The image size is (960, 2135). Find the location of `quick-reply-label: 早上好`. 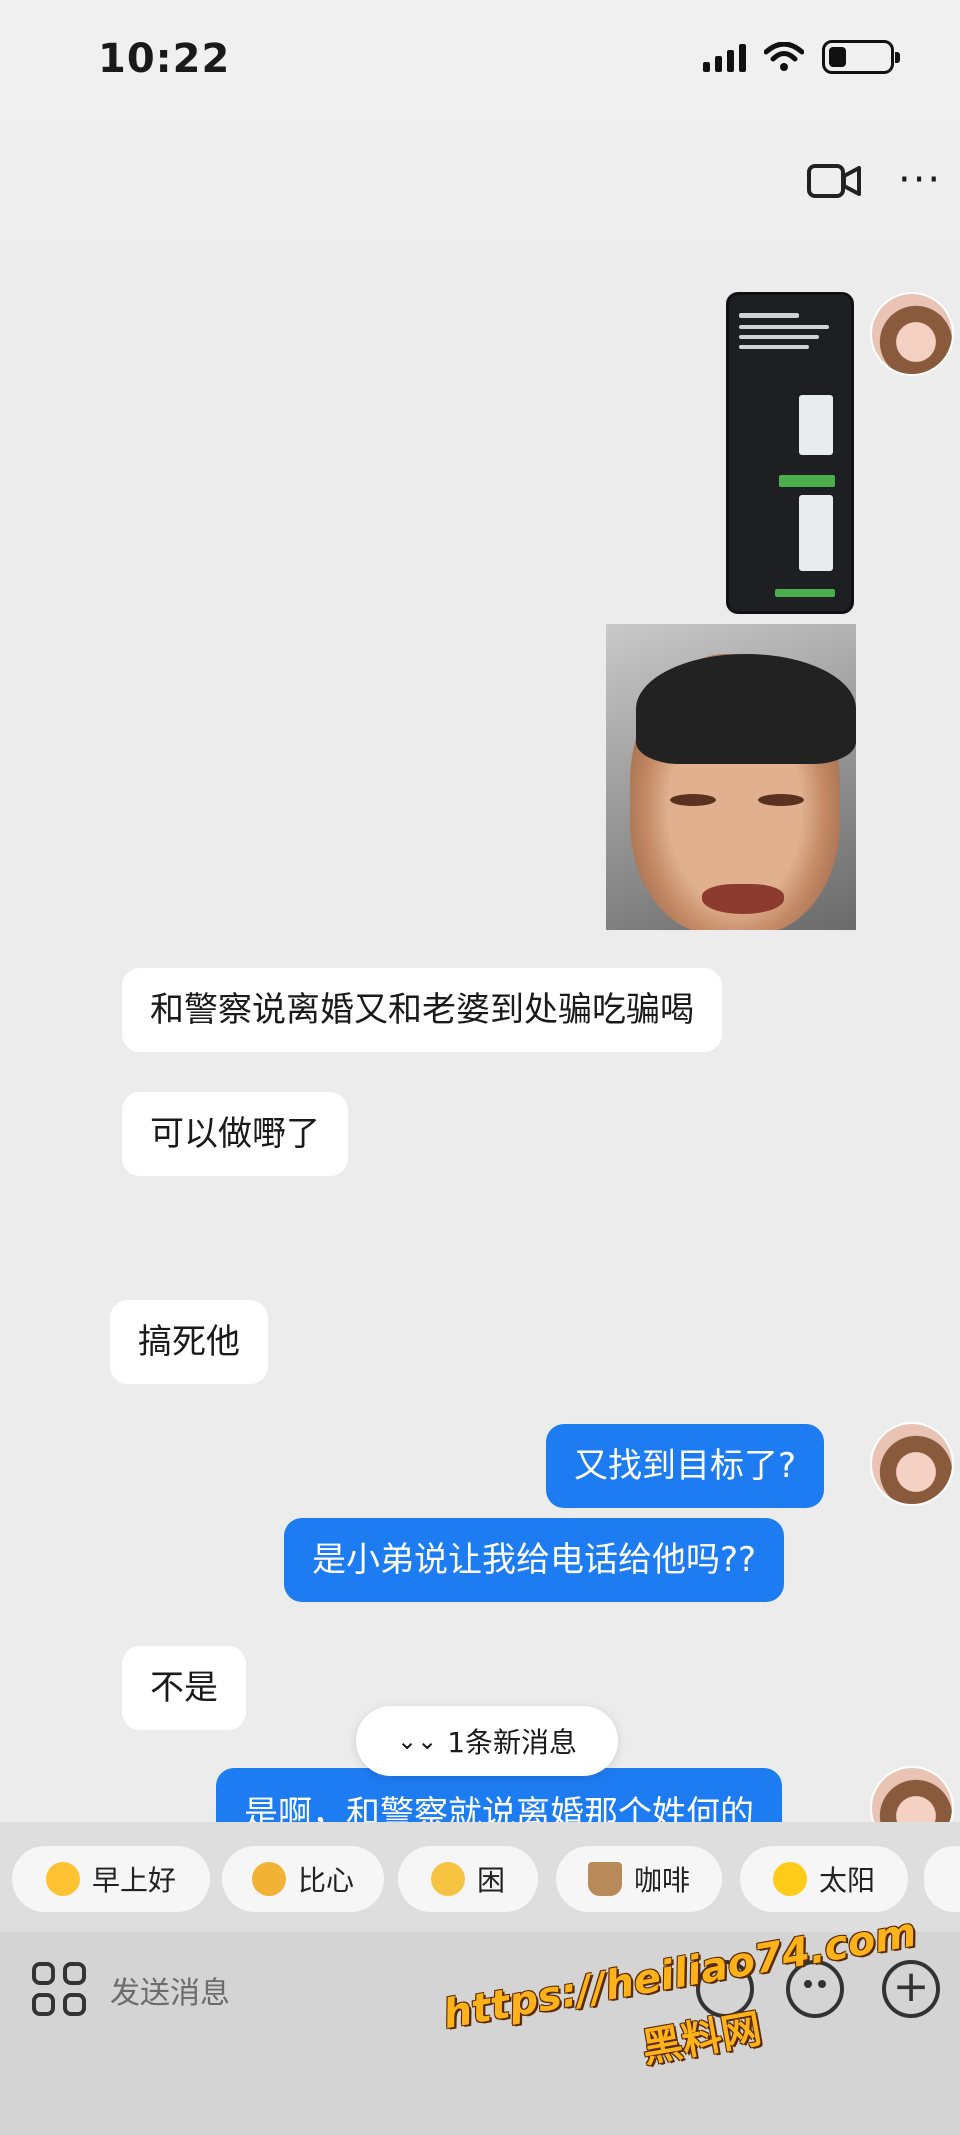

quick-reply-label: 早上好 is located at coordinates (133, 1880).